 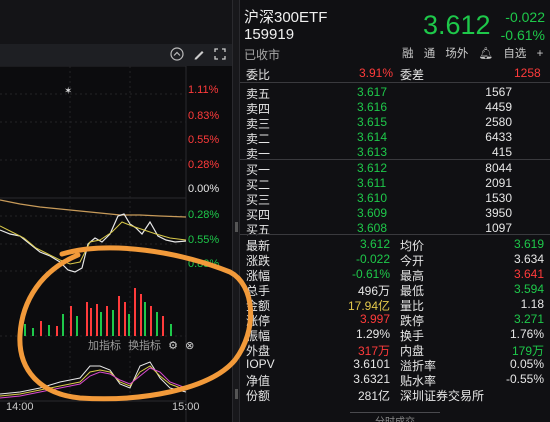 I want to click on price-change-pct: -0.61%, so click(x=522, y=35).